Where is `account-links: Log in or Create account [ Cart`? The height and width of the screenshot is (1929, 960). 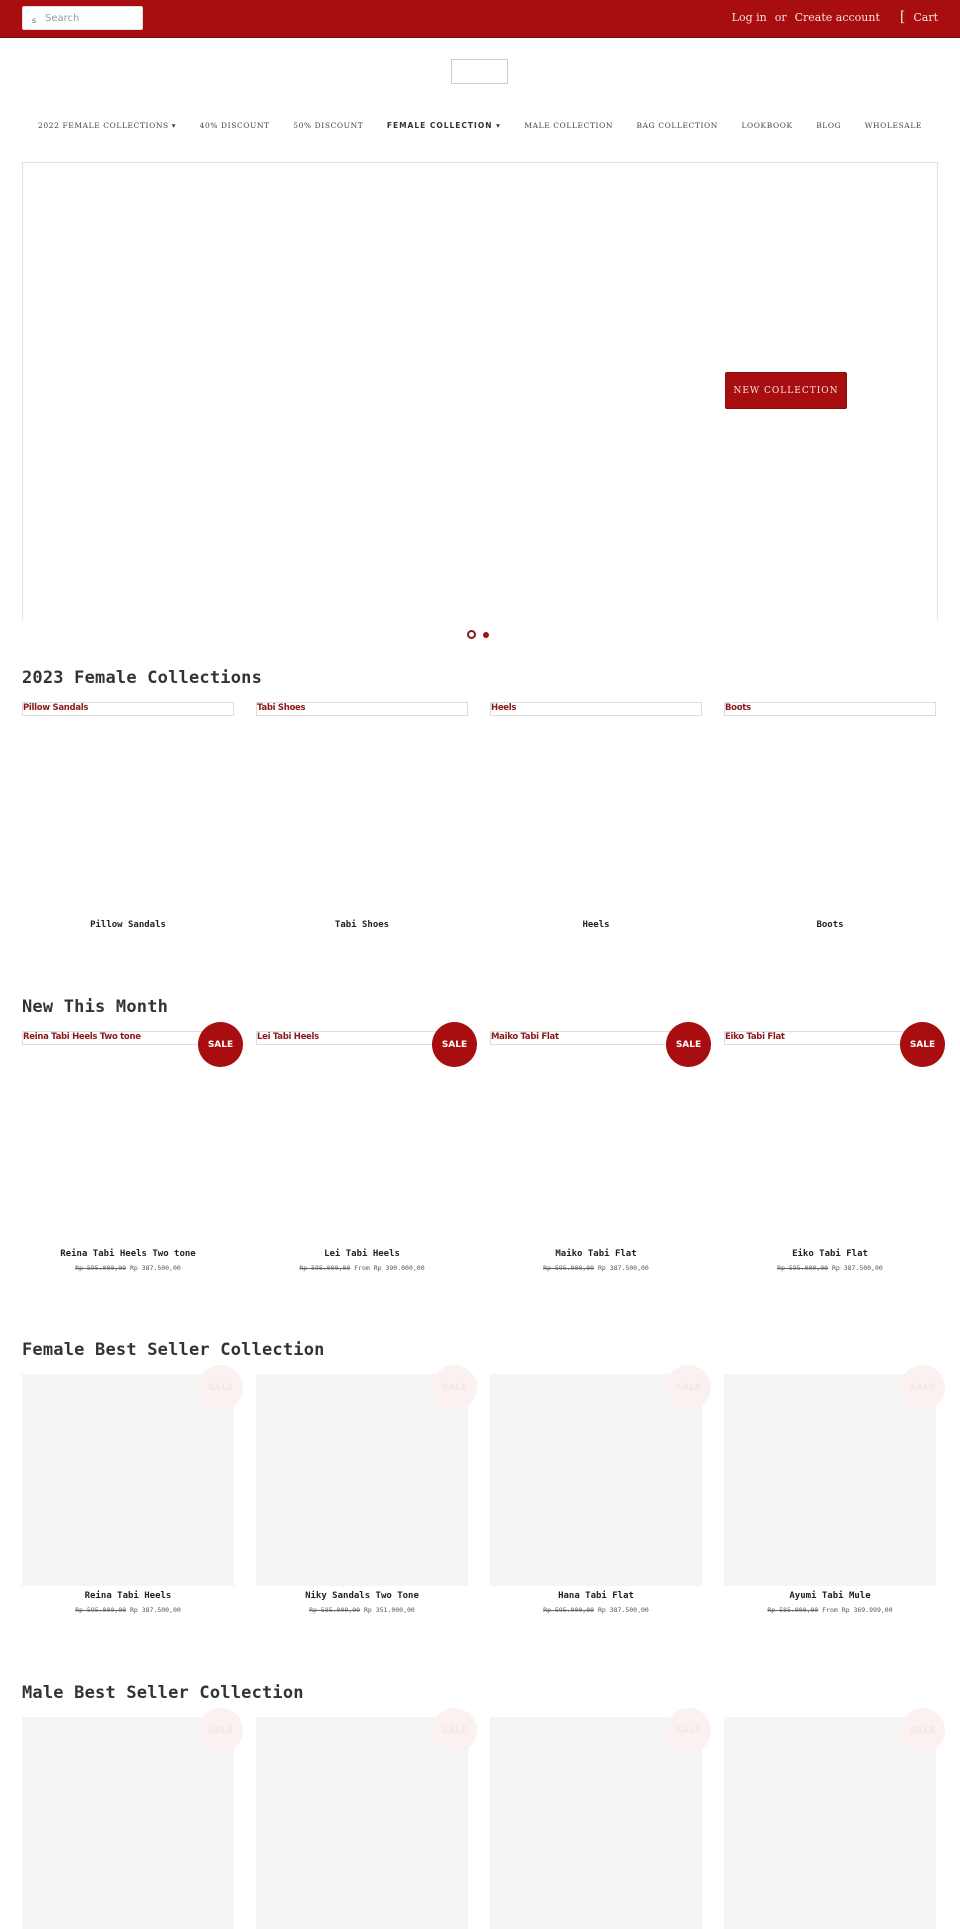
account-links: Log in or Create account [ Cart is located at coordinates (835, 17).